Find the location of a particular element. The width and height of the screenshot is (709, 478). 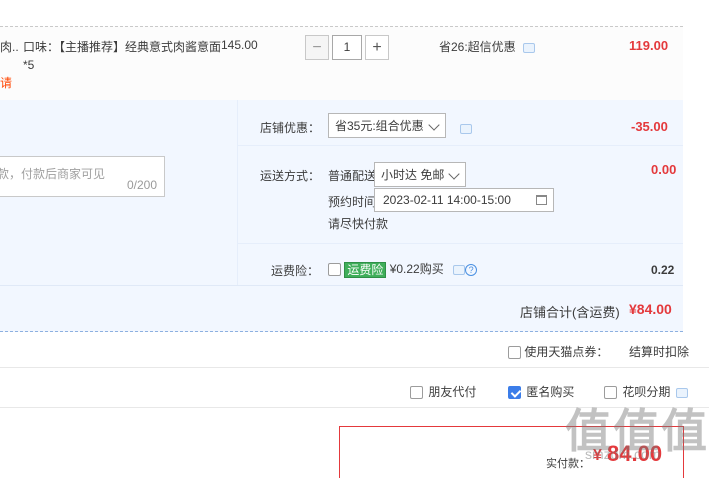

store-total-amount: ¥84.00 is located at coordinates (650, 309).